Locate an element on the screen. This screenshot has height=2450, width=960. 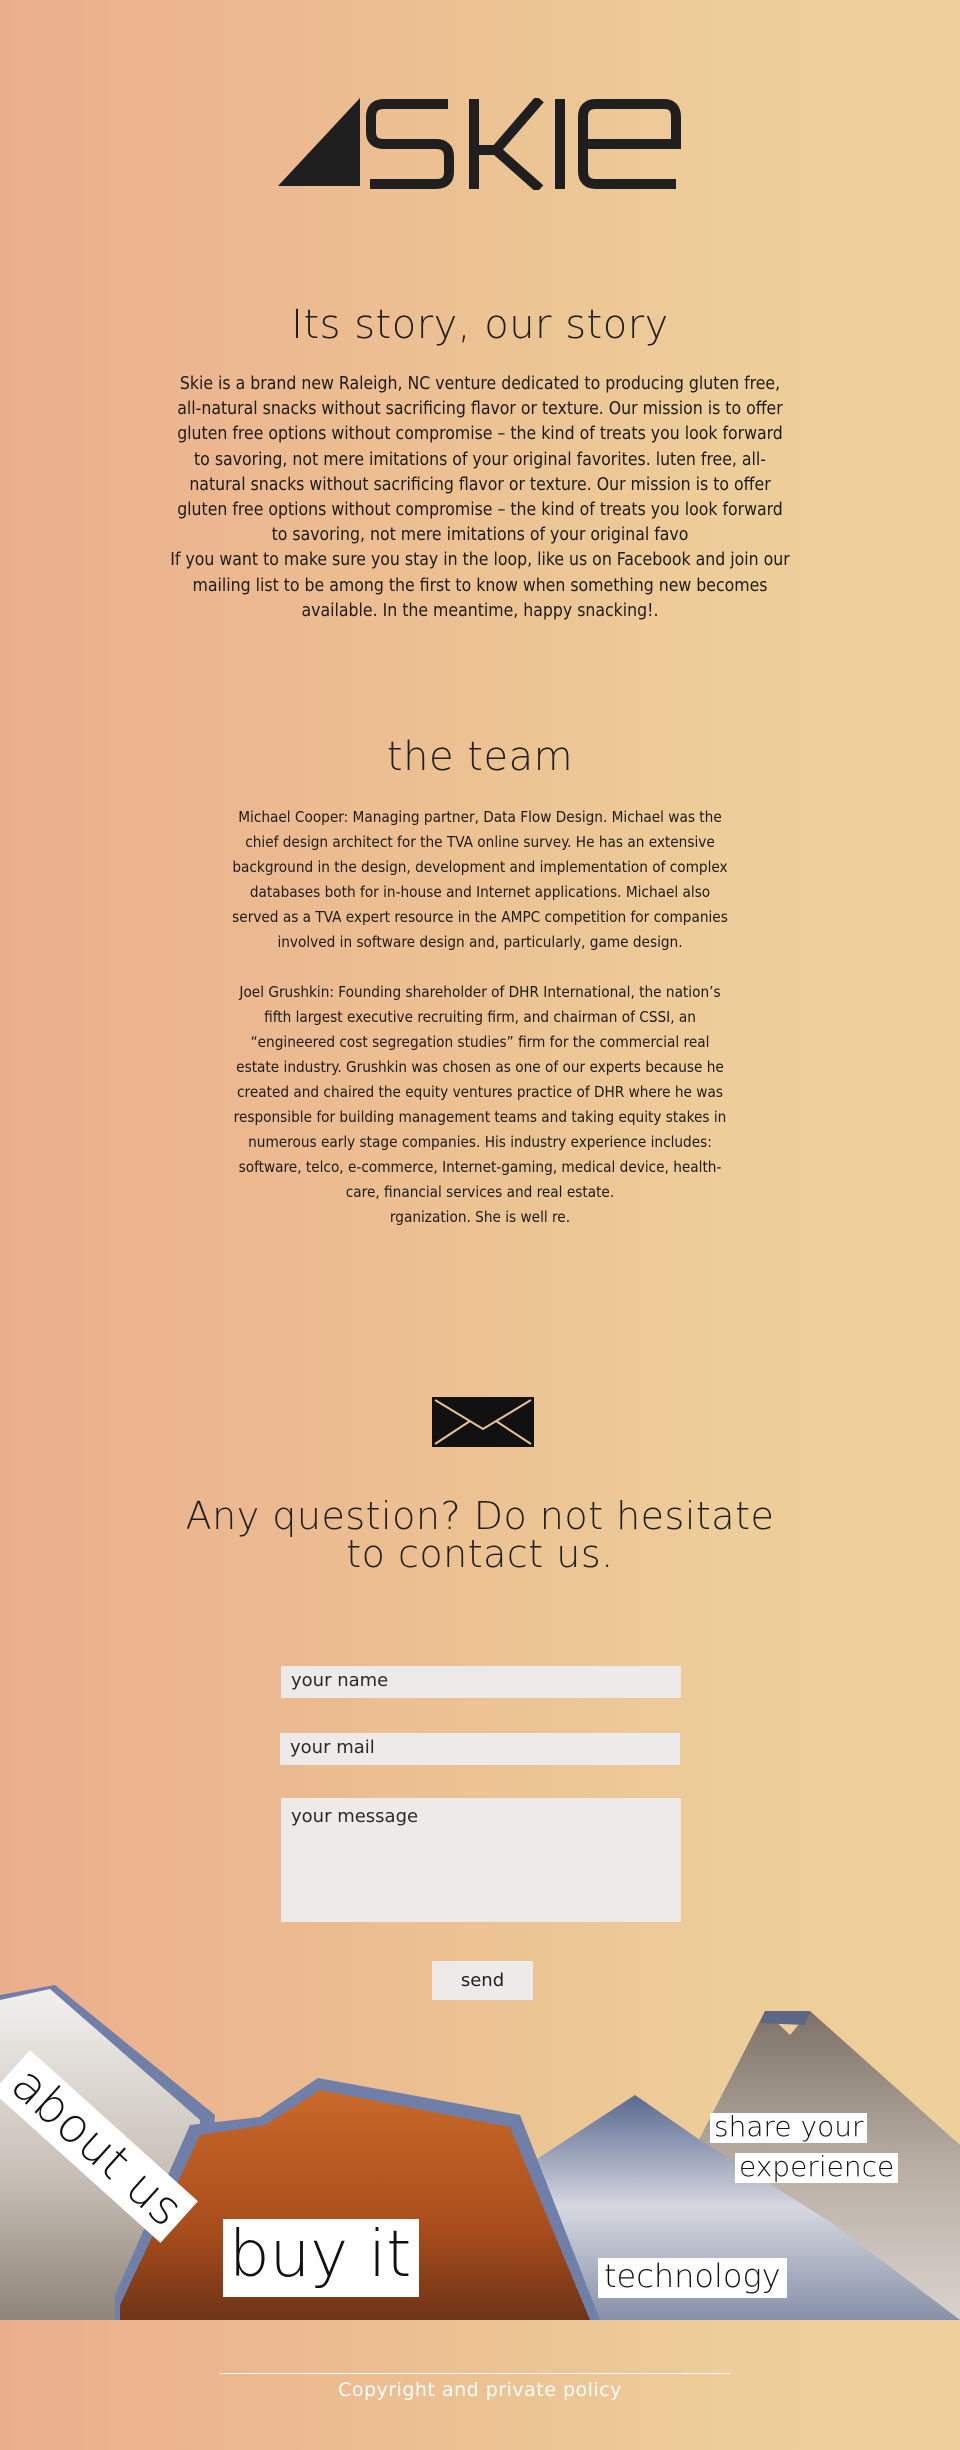
footer-link: Copyright and private policy is located at coordinates (480, 2390).